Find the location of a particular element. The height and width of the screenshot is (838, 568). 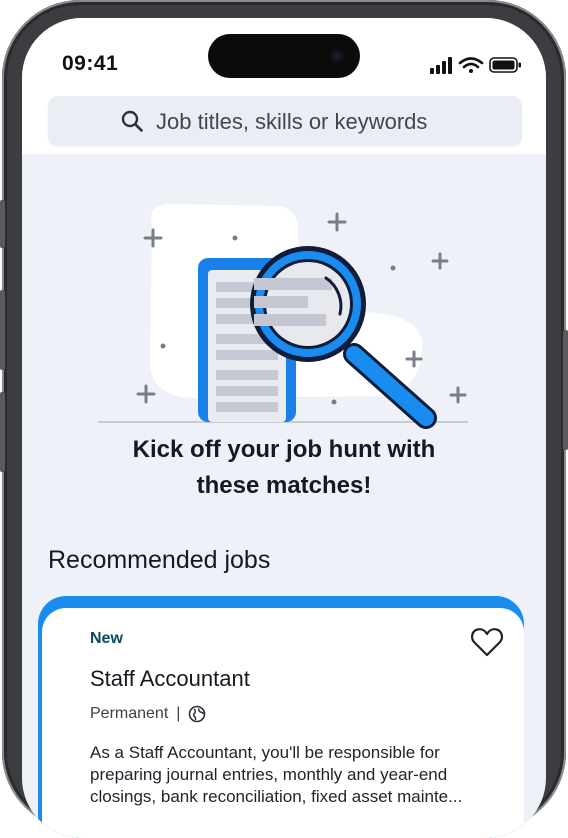

status-icons is located at coordinates (475, 65).